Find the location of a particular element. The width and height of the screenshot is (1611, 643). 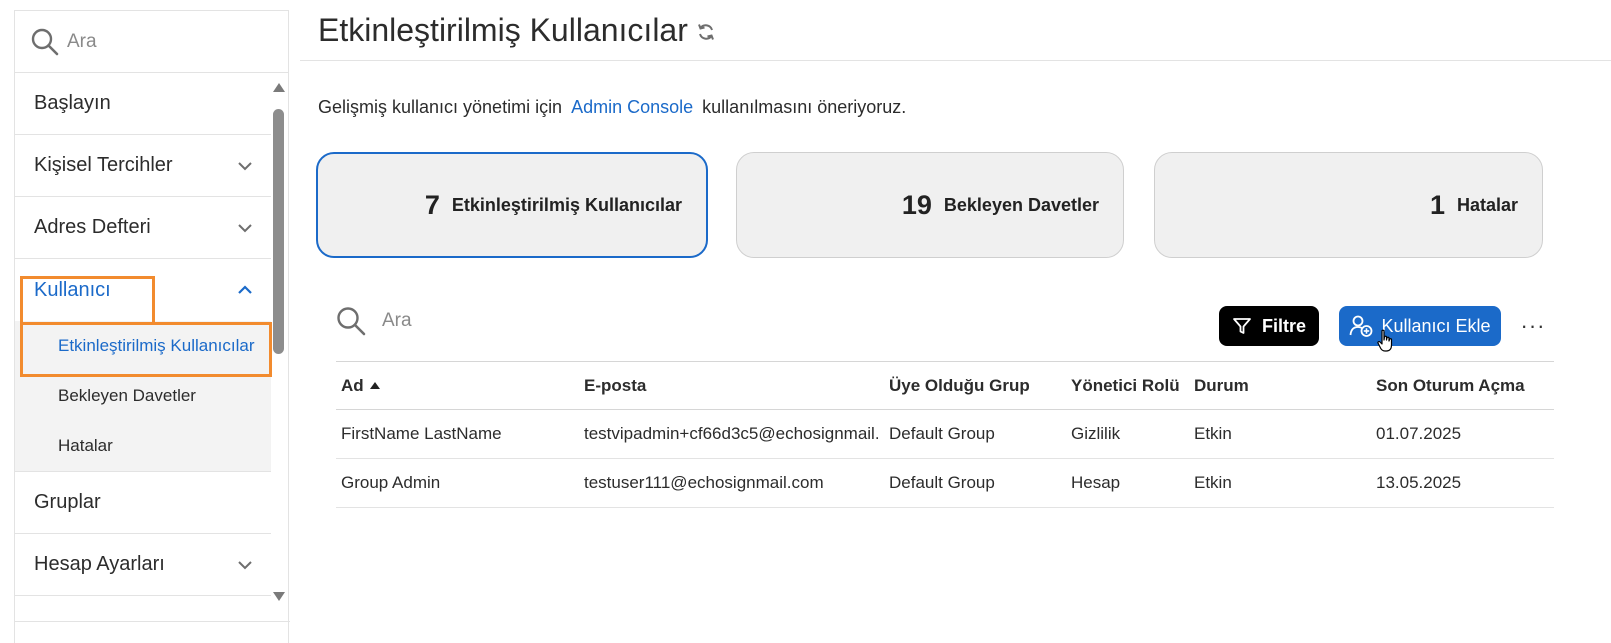

hand-cursor-icon is located at coordinates (1385, 340).